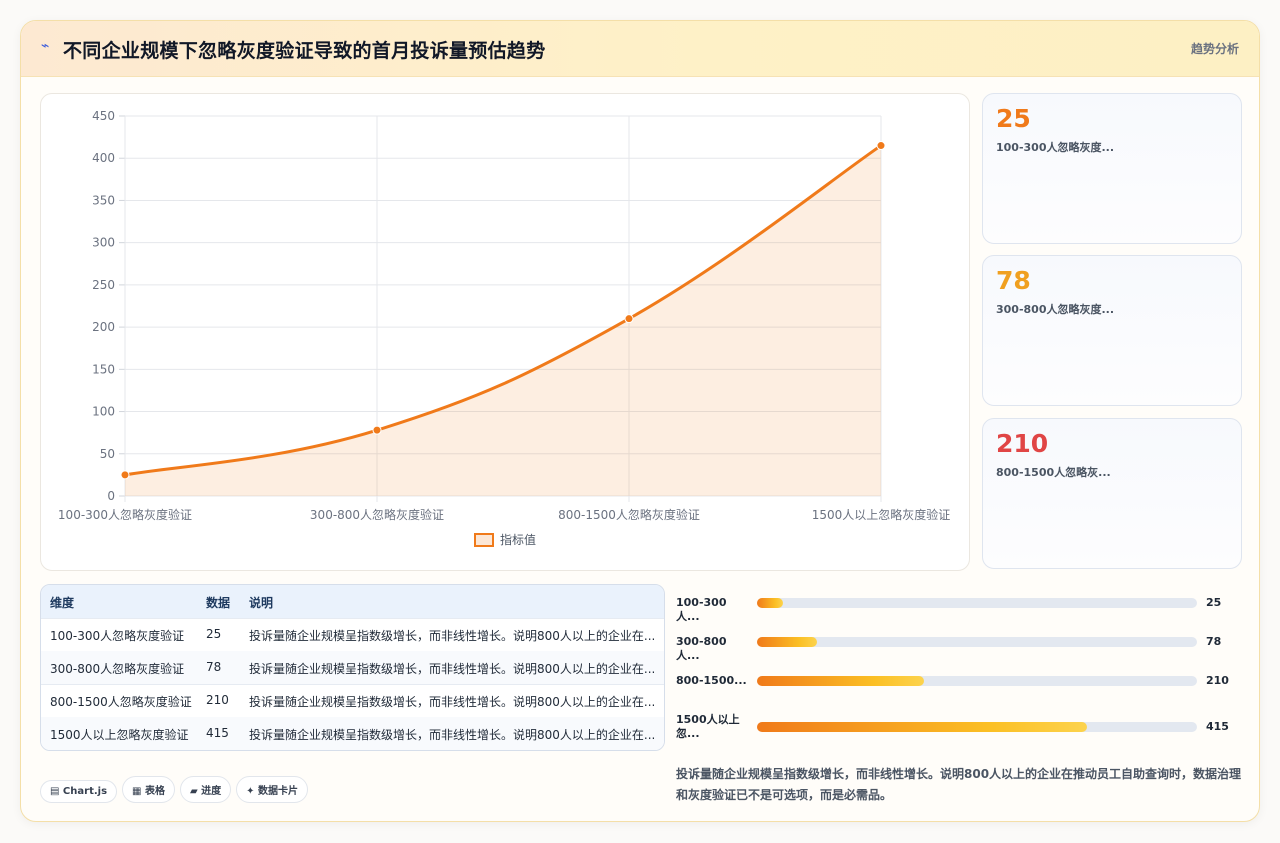  Describe the element at coordinates (107, 454) in the screenshot. I see `y-tick-label: 50` at that location.